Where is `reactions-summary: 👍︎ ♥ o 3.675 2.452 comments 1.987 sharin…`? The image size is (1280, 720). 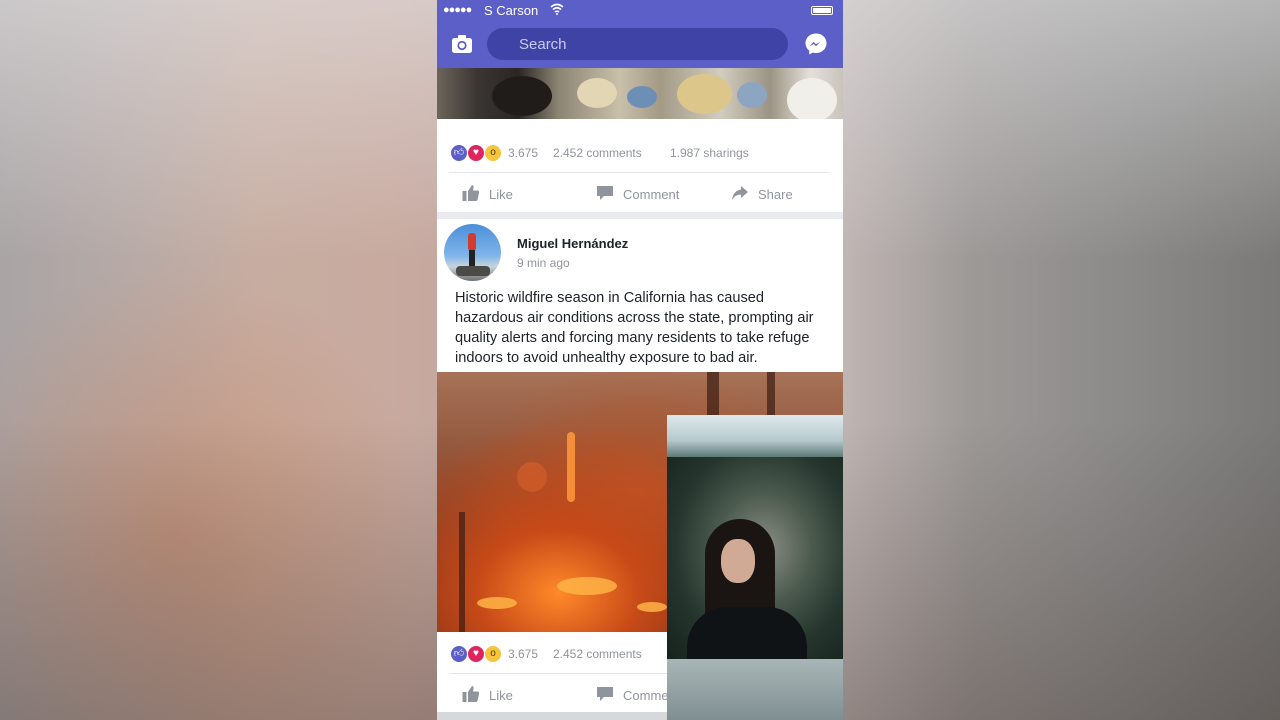 reactions-summary: 👍︎ ♥ o 3.675 2.452 comments 1.987 sharin… is located at coordinates (640, 153).